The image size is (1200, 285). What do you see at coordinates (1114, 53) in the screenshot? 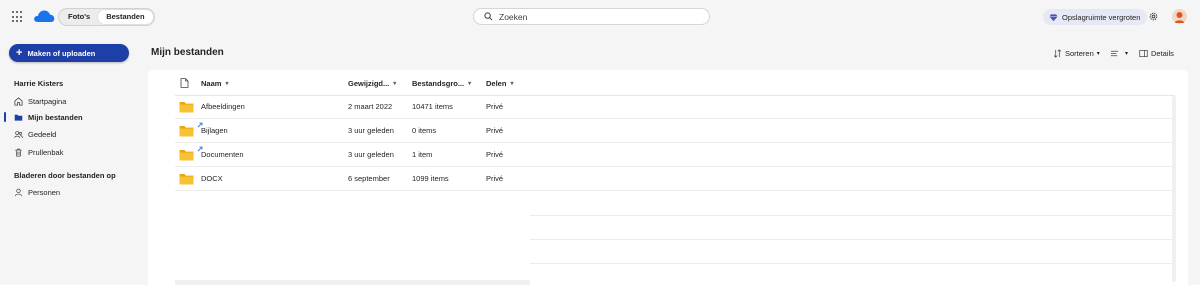
I see `list-view-icon` at bounding box center [1114, 53].